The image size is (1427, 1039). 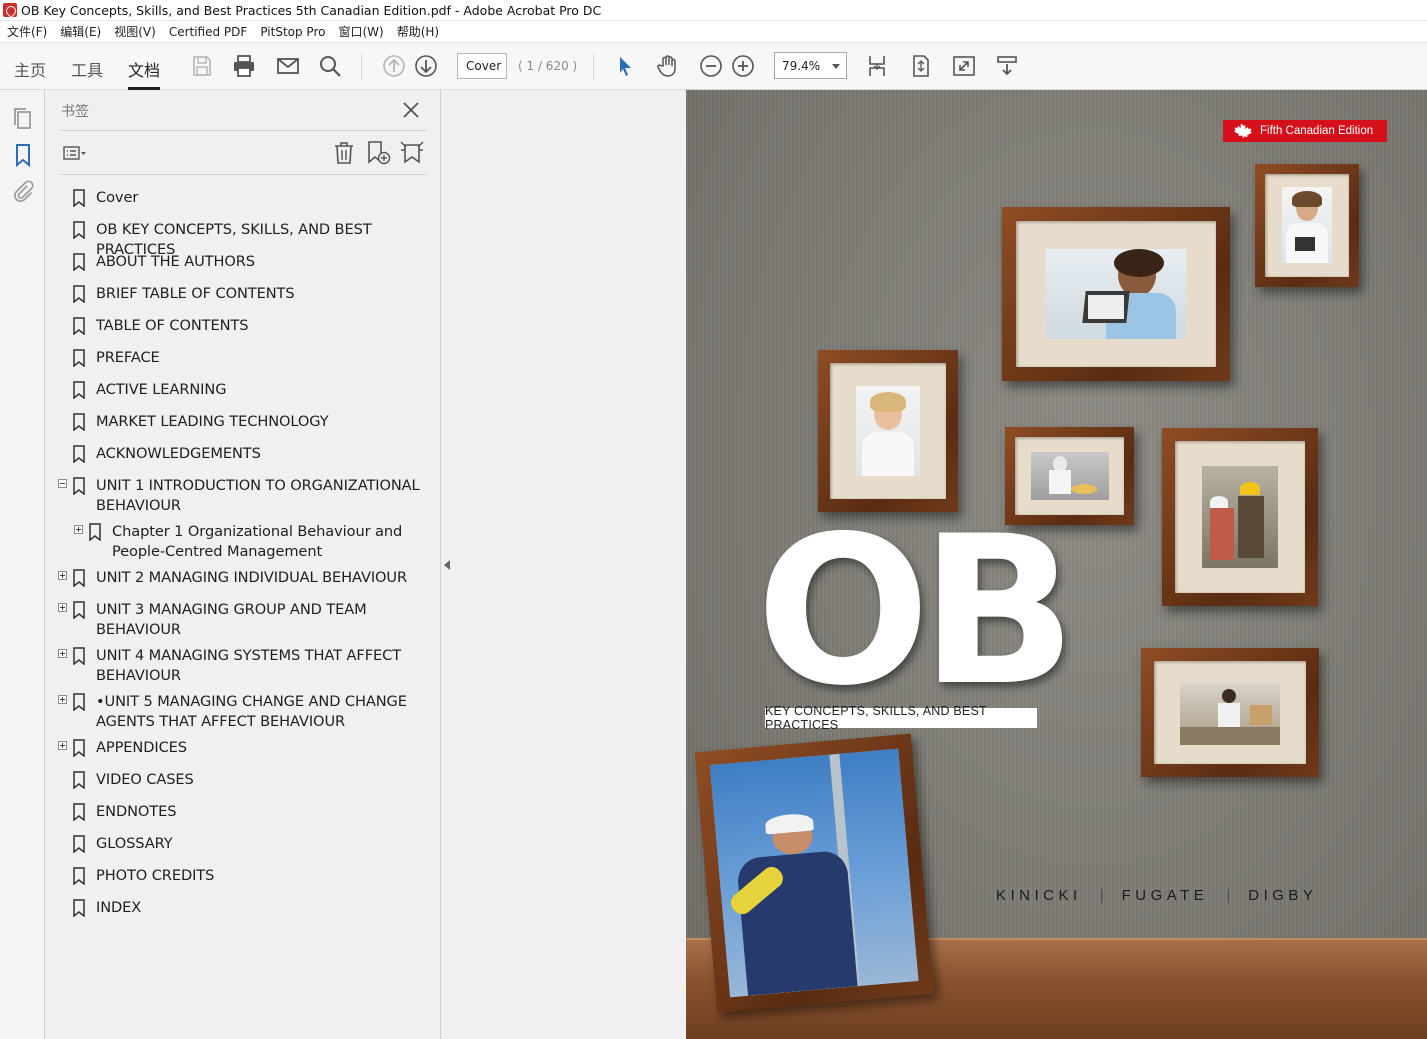 I want to click on paperclip-icon, so click(x=23, y=191).